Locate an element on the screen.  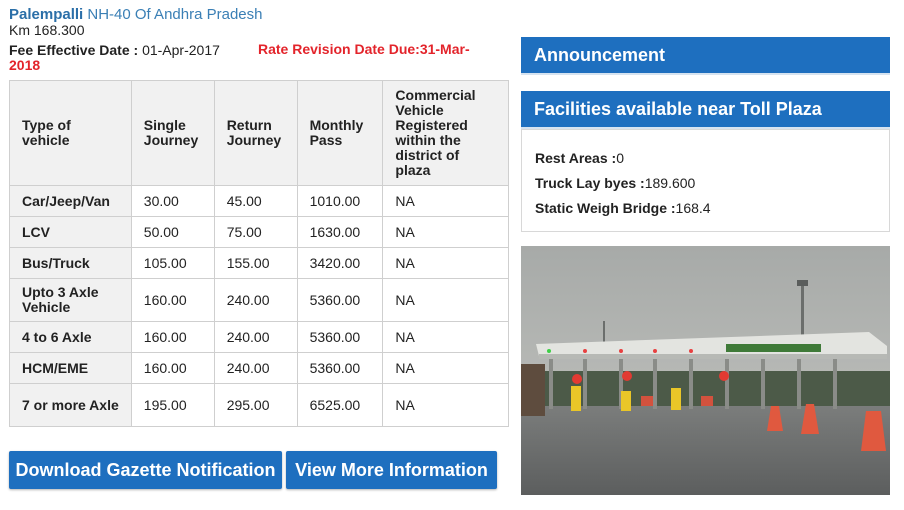
facilities-header: Facilities available near Toll Plaza is located at coordinates (705, 110).